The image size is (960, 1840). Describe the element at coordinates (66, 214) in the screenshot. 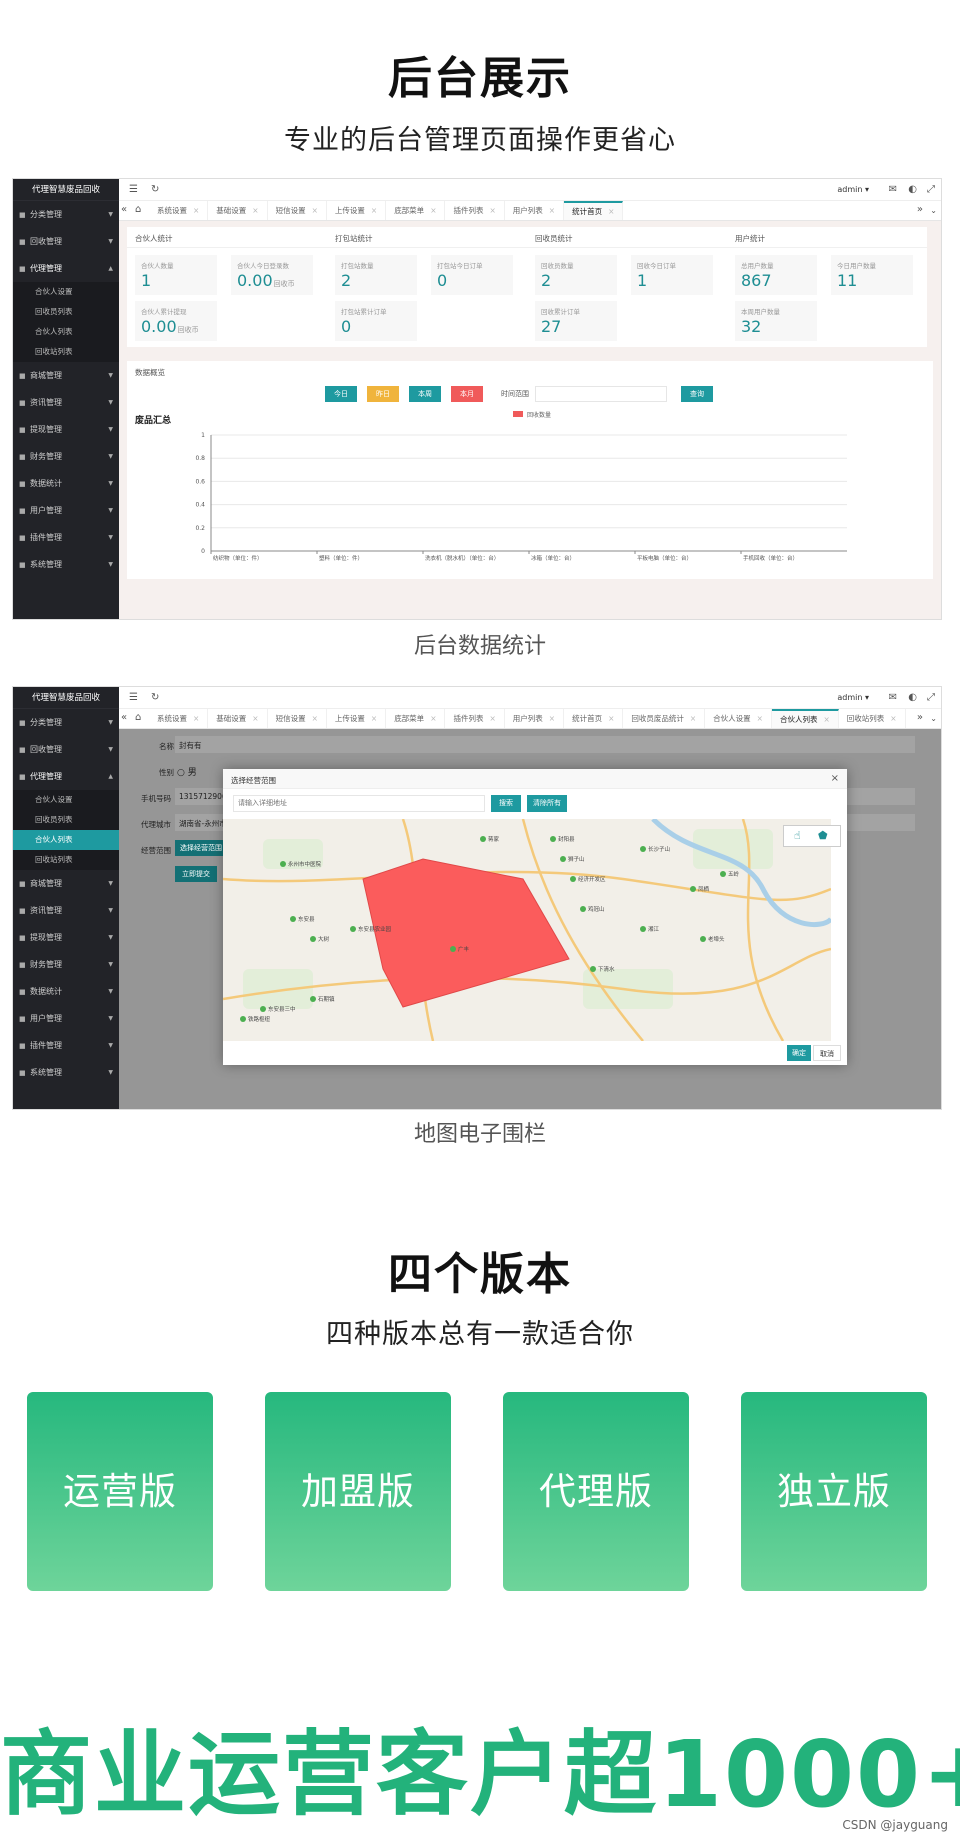

I see `sidebar-item: ■ 分类管理 ▼` at that location.